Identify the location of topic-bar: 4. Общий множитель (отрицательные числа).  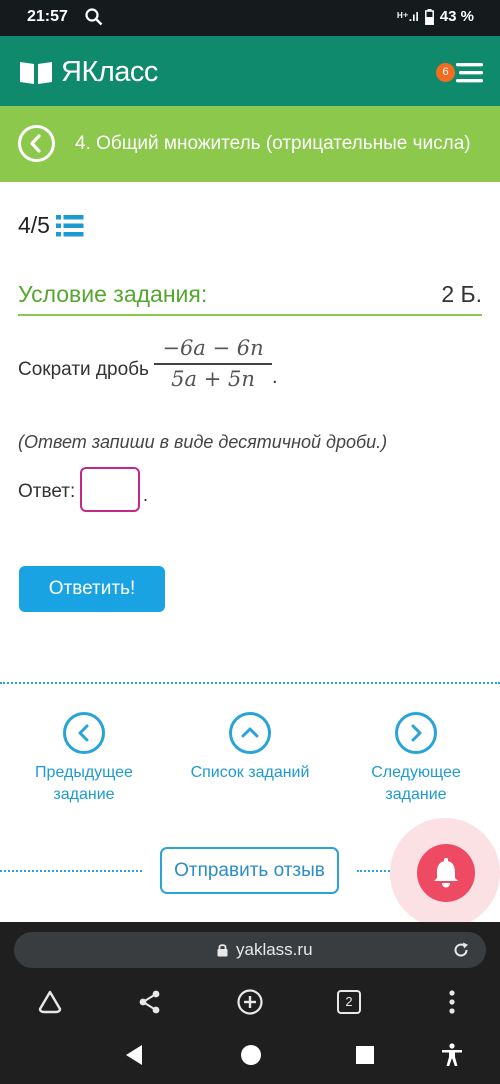
(250, 144).